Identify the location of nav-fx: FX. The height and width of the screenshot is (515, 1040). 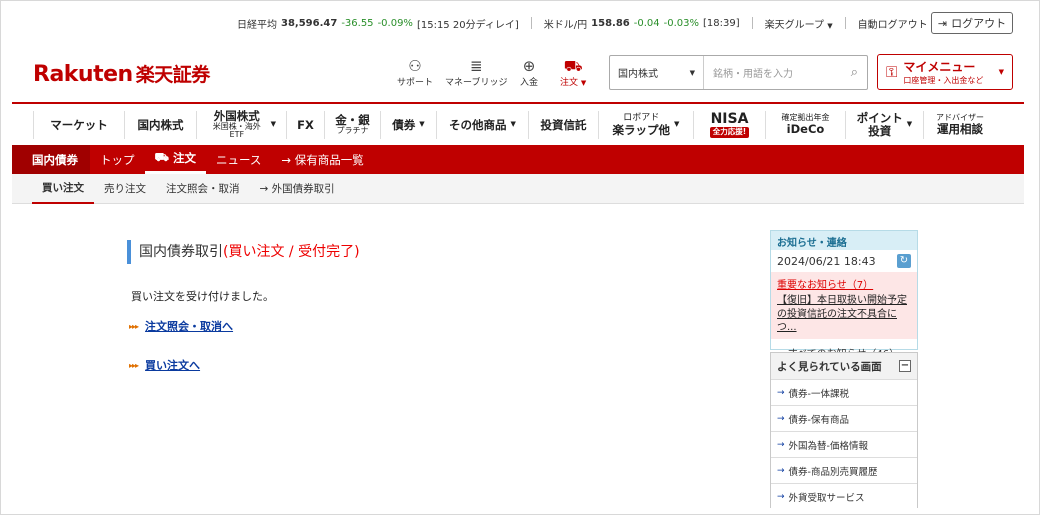
(306, 125).